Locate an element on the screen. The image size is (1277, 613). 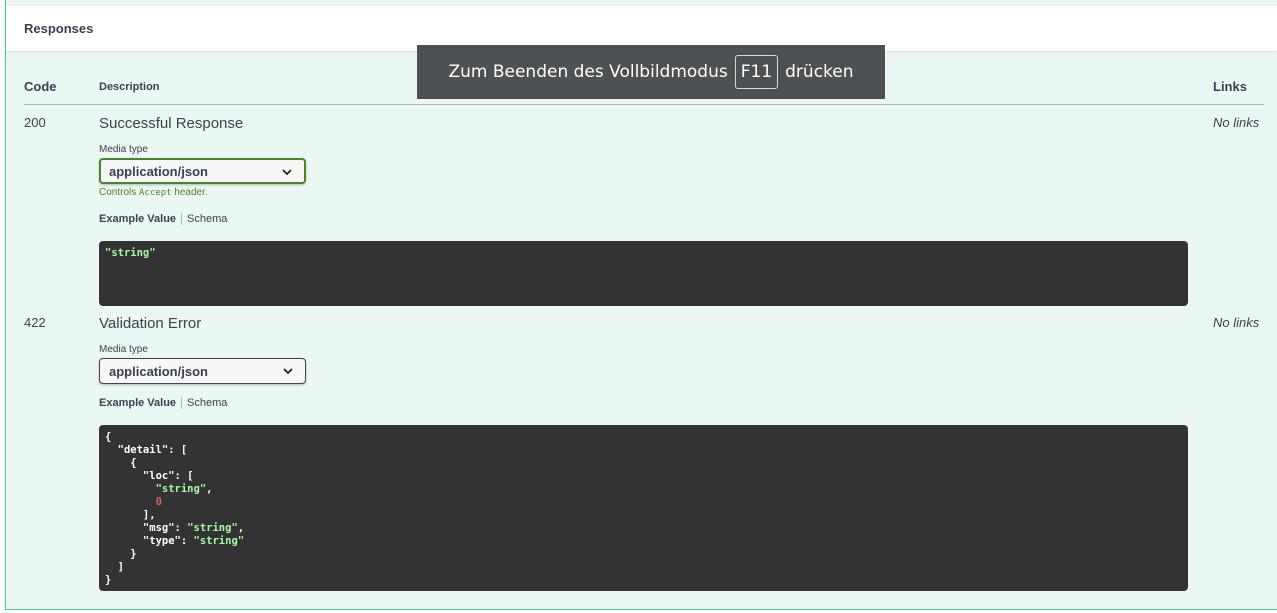
notice-text-before: Zum Beenden des Vollbildmodus is located at coordinates (588, 72).